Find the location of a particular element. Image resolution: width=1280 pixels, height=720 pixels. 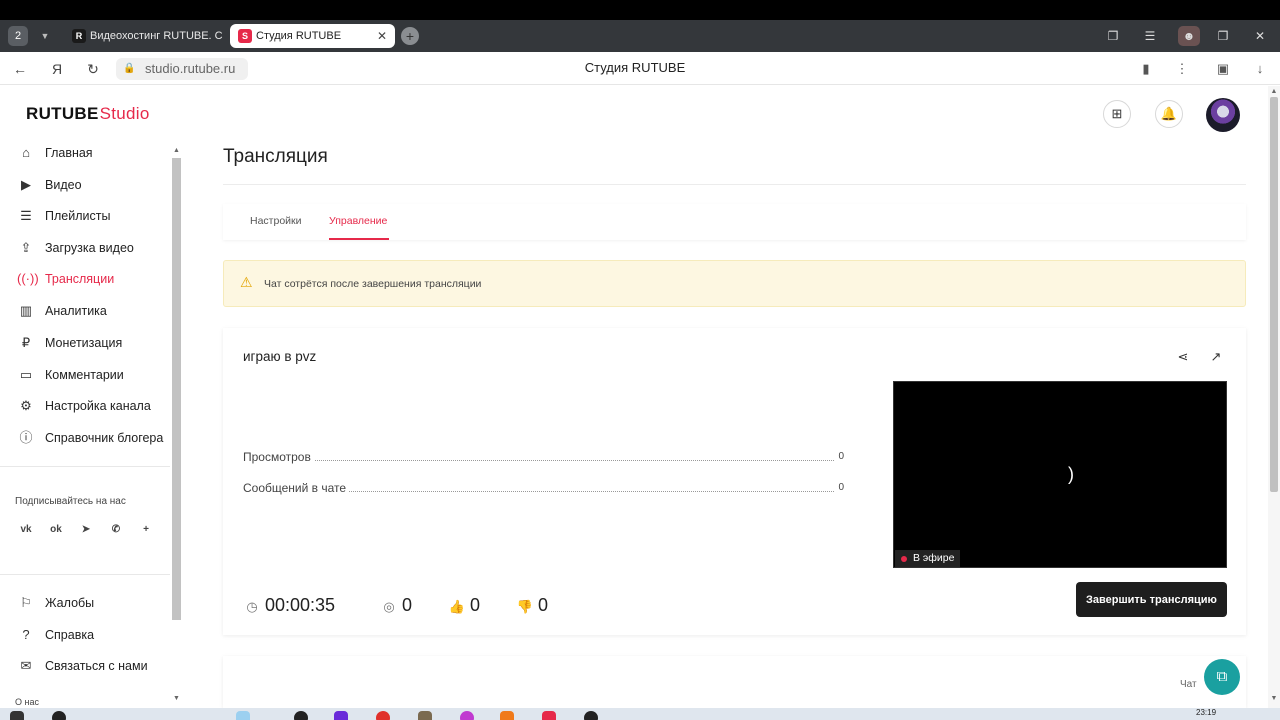

download-icon: ↓ is located at coordinates (1260, 69).